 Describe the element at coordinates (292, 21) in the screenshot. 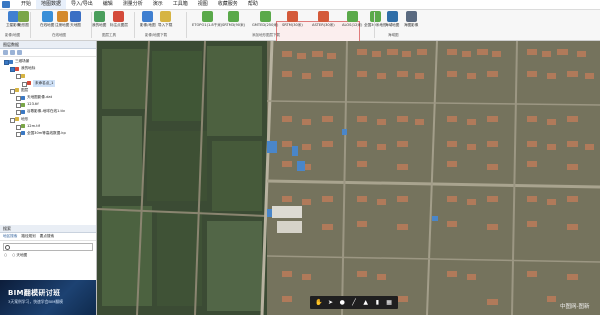

I see `ribbon-button: SRTM(30米)` at that location.